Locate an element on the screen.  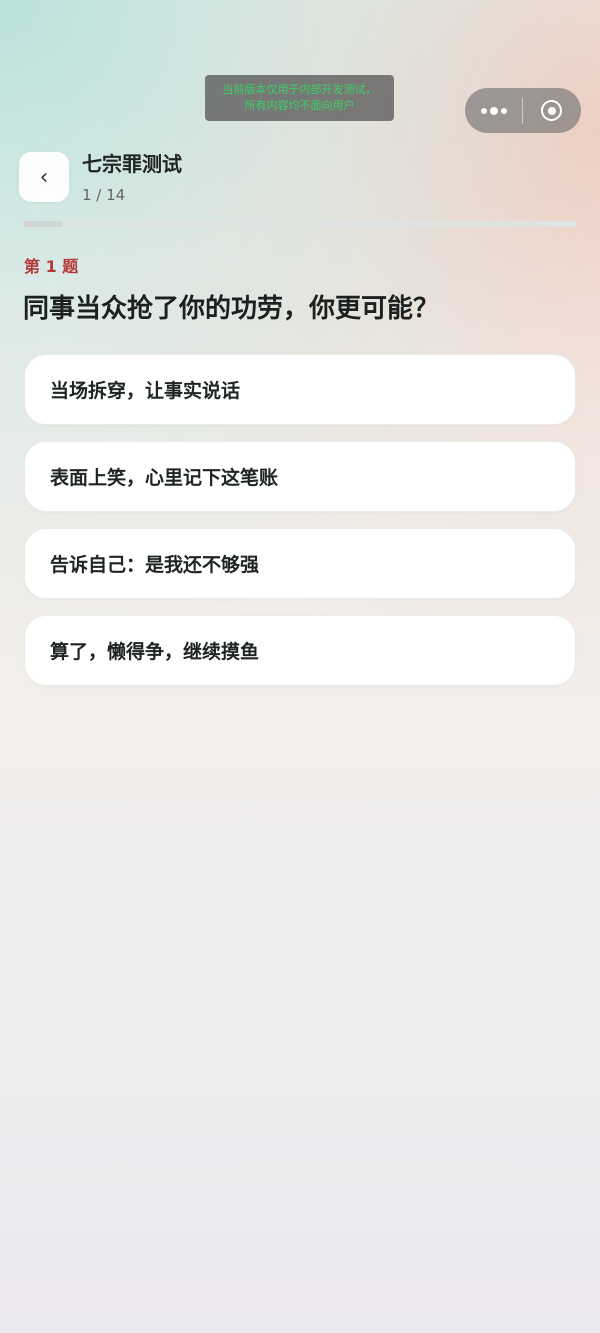
target-ring-icon is located at coordinates (551, 110).